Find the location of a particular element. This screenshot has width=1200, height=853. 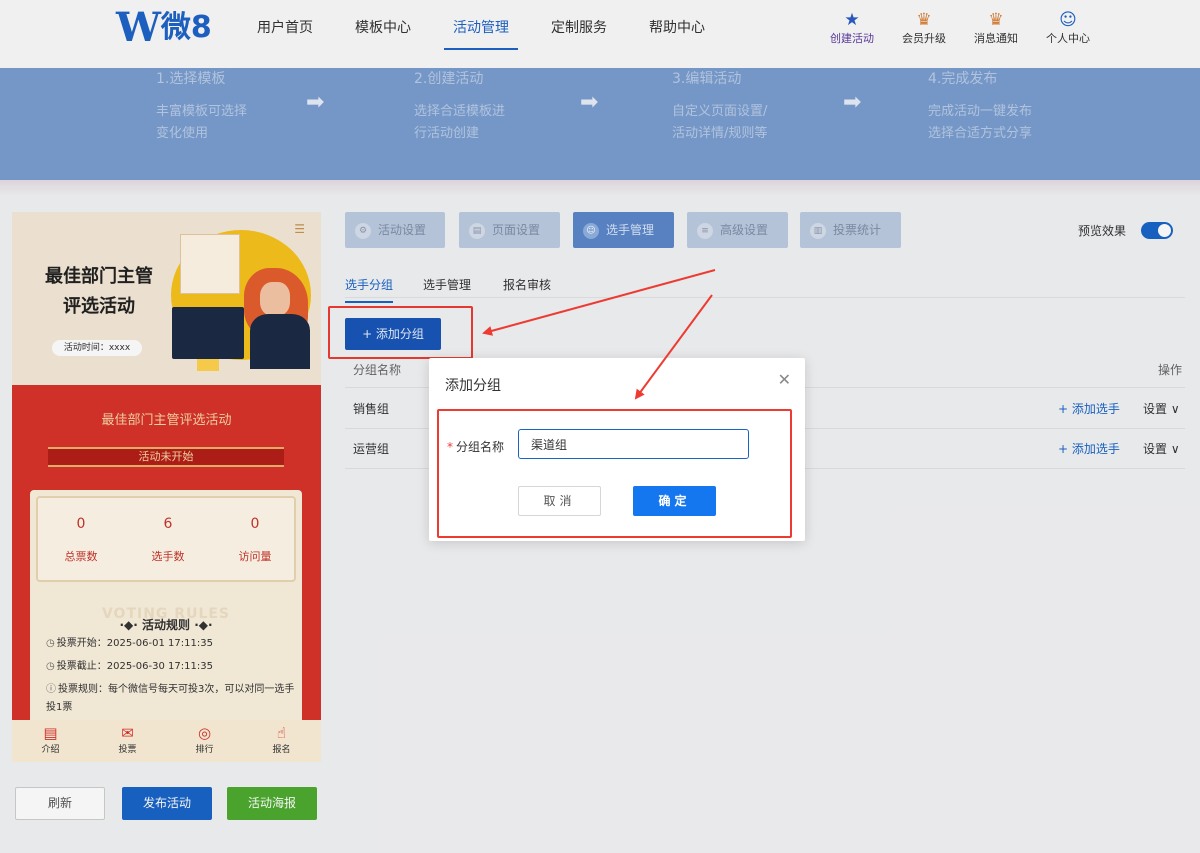

highlight-box-dialog-form is located at coordinates (614, 473).